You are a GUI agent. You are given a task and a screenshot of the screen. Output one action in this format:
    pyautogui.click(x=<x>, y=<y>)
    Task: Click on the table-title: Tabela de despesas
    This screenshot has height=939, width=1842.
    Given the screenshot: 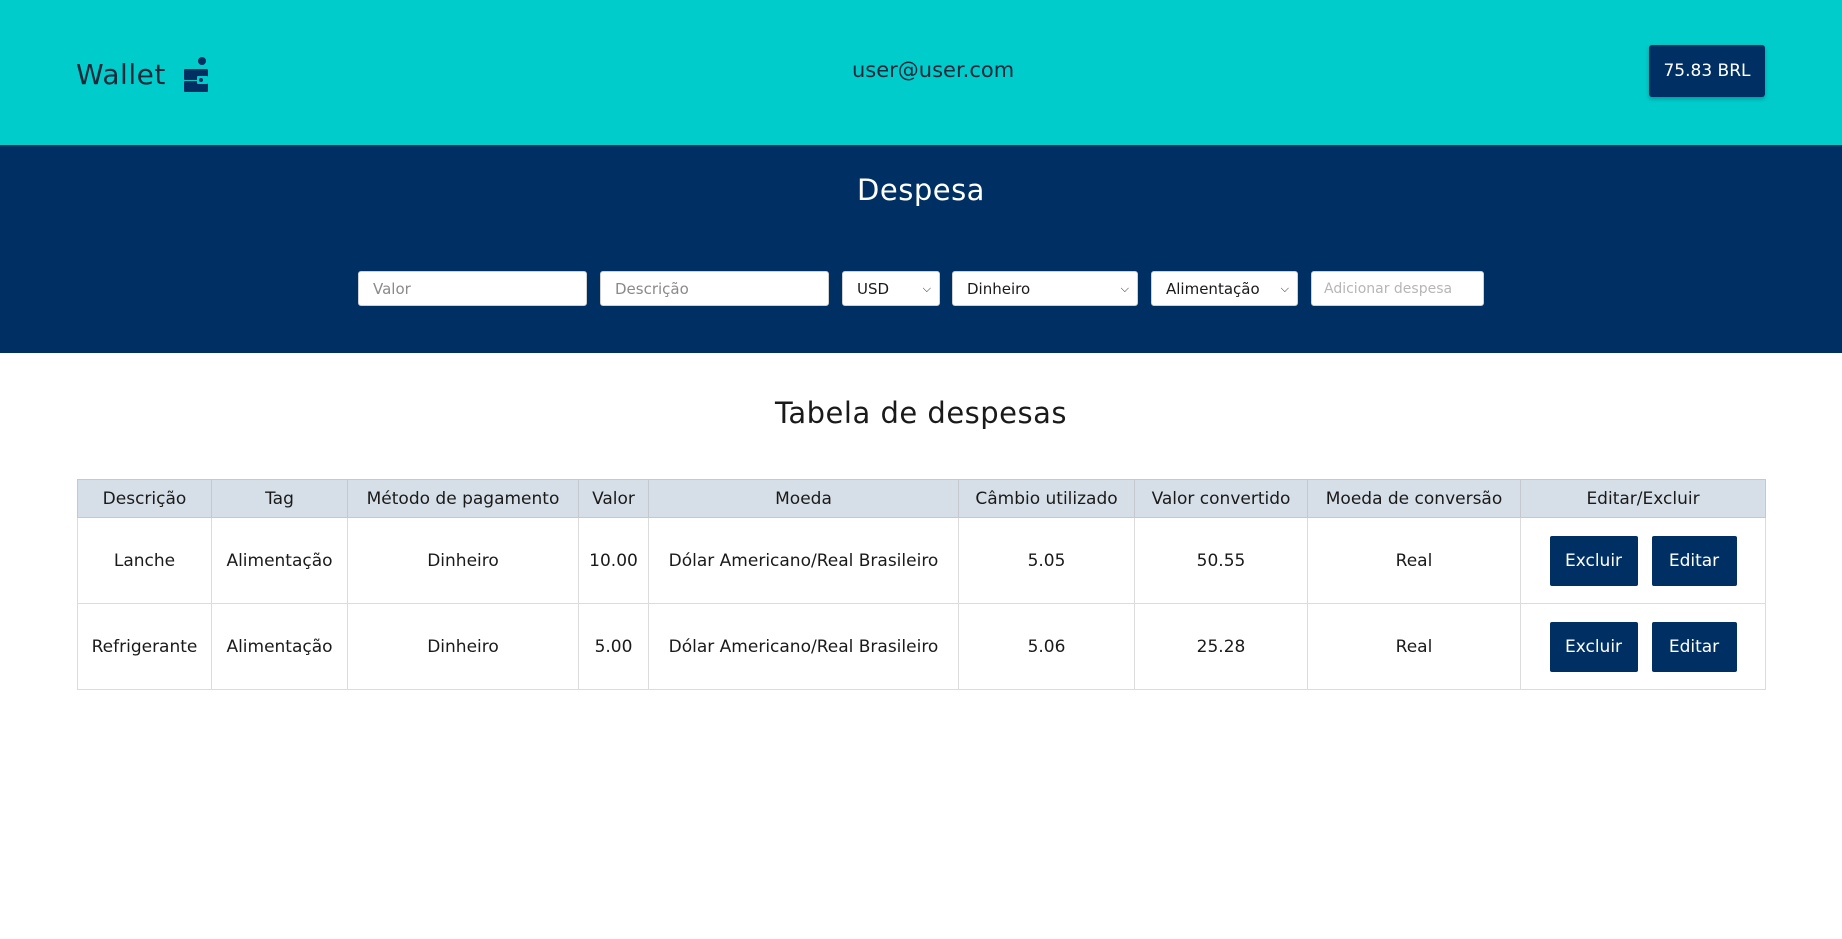 What is the action you would take?
    pyautogui.click(x=921, y=413)
    